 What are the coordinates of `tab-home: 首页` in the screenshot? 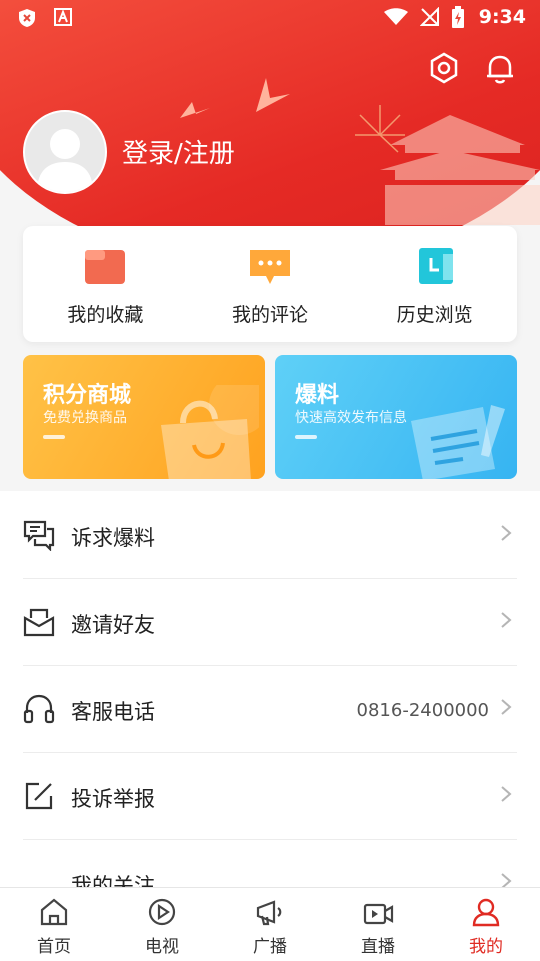 It's located at (54, 924).